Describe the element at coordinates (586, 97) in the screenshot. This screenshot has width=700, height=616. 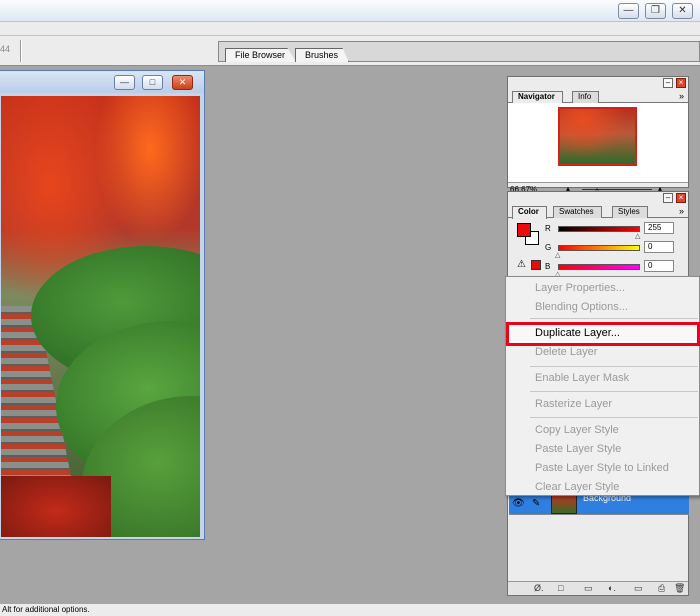
I see `tab-info: Info` at that location.